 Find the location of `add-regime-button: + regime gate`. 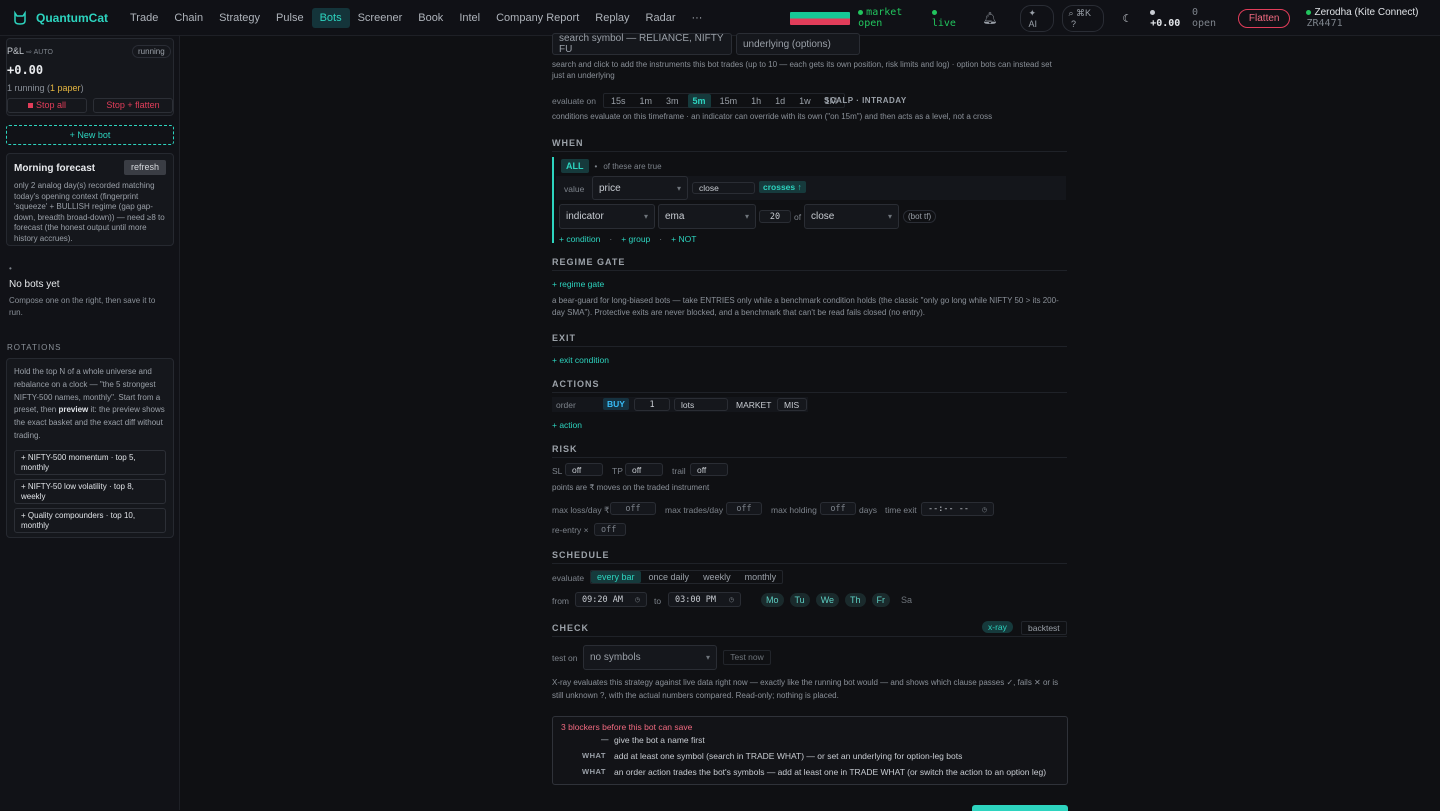

add-regime-button: + regime gate is located at coordinates (578, 284).